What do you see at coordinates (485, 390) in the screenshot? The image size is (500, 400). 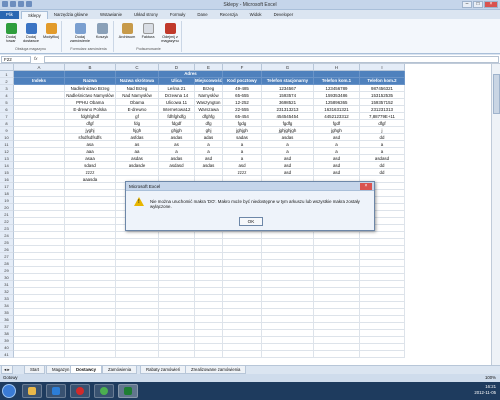 I see `system-tray: 16:21 2012-11-05` at bounding box center [485, 390].